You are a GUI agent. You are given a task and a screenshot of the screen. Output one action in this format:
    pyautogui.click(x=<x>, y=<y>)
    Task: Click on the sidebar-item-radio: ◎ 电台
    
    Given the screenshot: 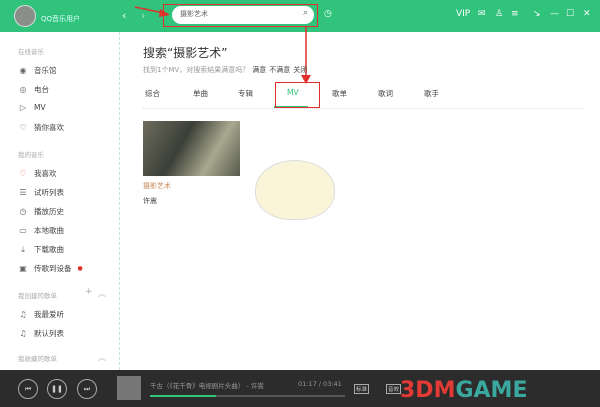 What is the action you would take?
    pyautogui.click(x=34, y=89)
    